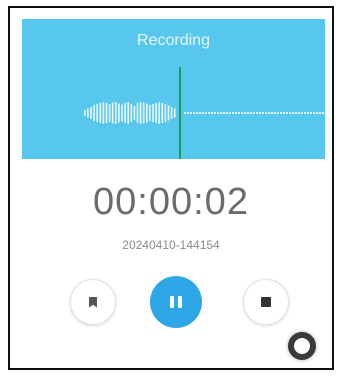 The image size is (342, 377). What do you see at coordinates (302, 346) in the screenshot?
I see `assistive-touch-icon` at bounding box center [302, 346].